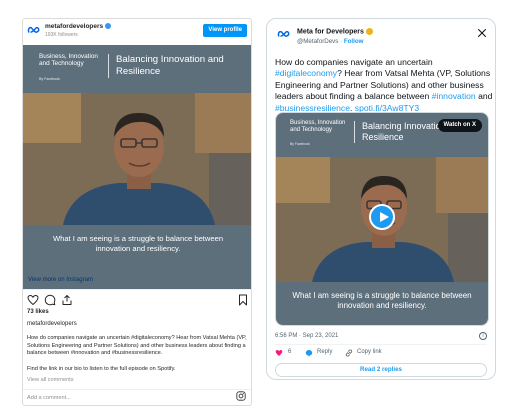  I want to click on bookmark-icon, so click(243, 300).